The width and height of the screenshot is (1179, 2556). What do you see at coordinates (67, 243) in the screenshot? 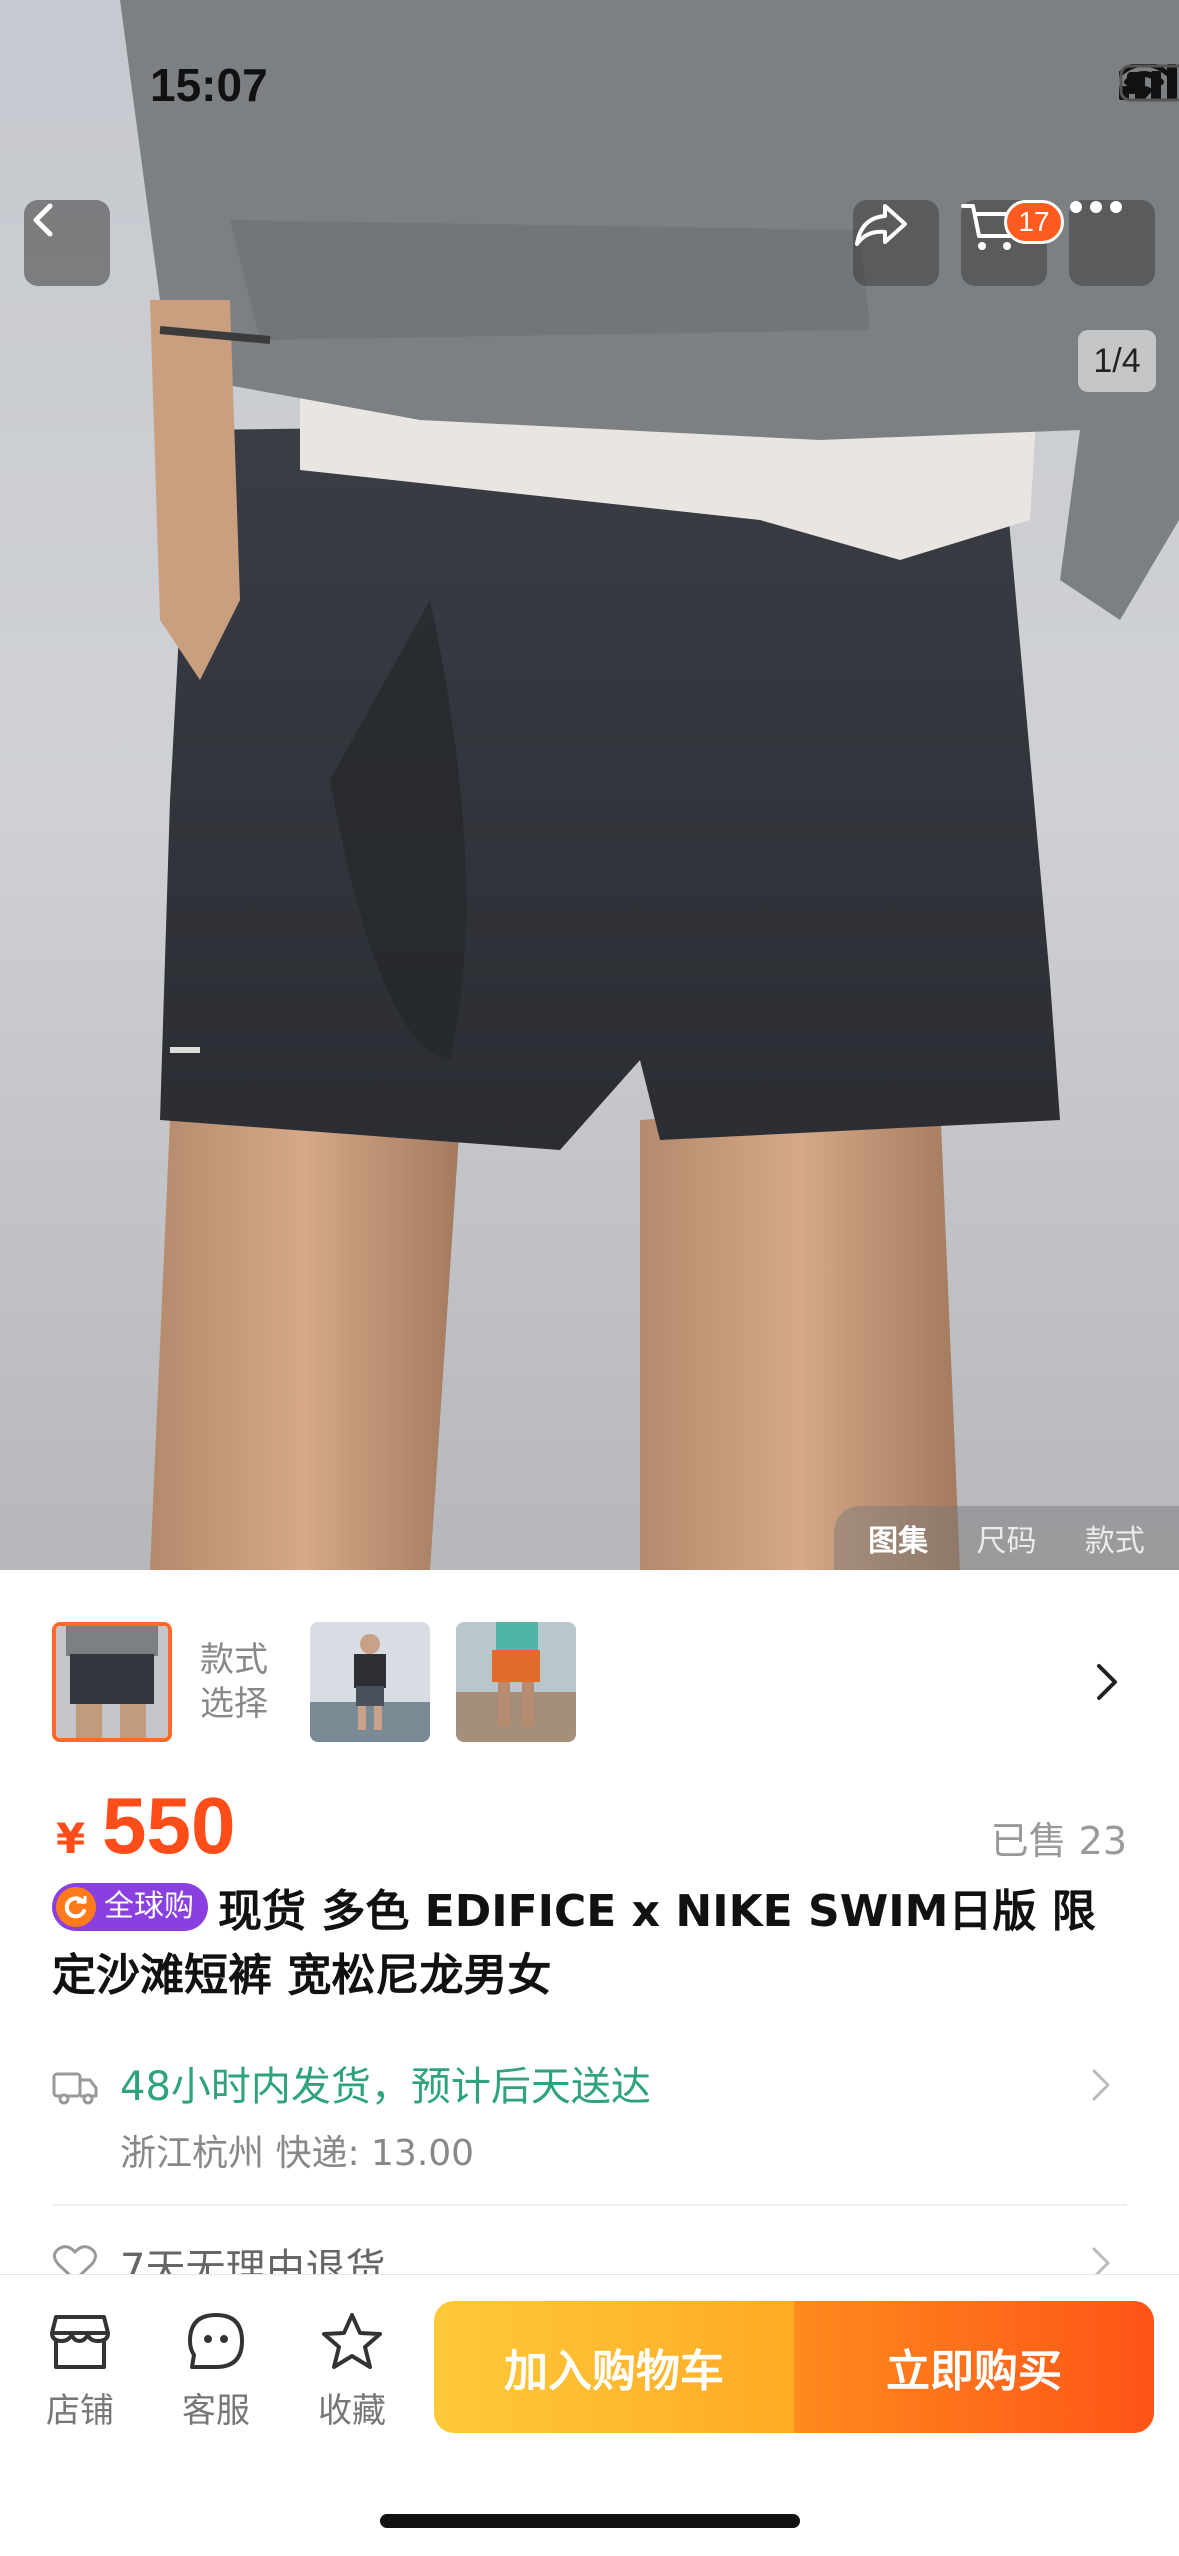
I see `back-button` at bounding box center [67, 243].